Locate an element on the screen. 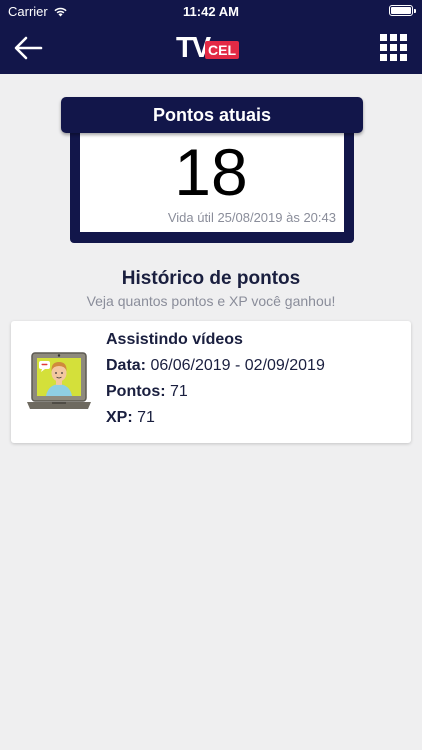  status-bar: Carrier 11:42 AM is located at coordinates (211, 11).